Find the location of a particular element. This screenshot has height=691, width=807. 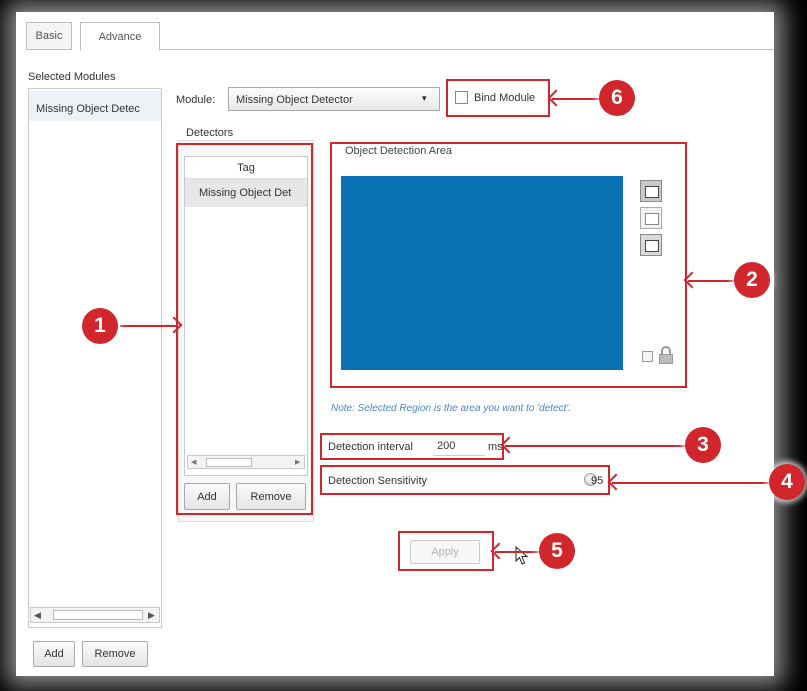

callout-2-arrow is located at coordinates (712, 281).